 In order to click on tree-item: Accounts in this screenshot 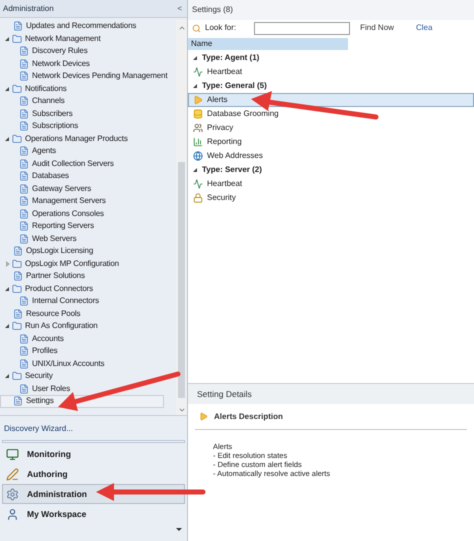, I will do `click(88, 338)`.